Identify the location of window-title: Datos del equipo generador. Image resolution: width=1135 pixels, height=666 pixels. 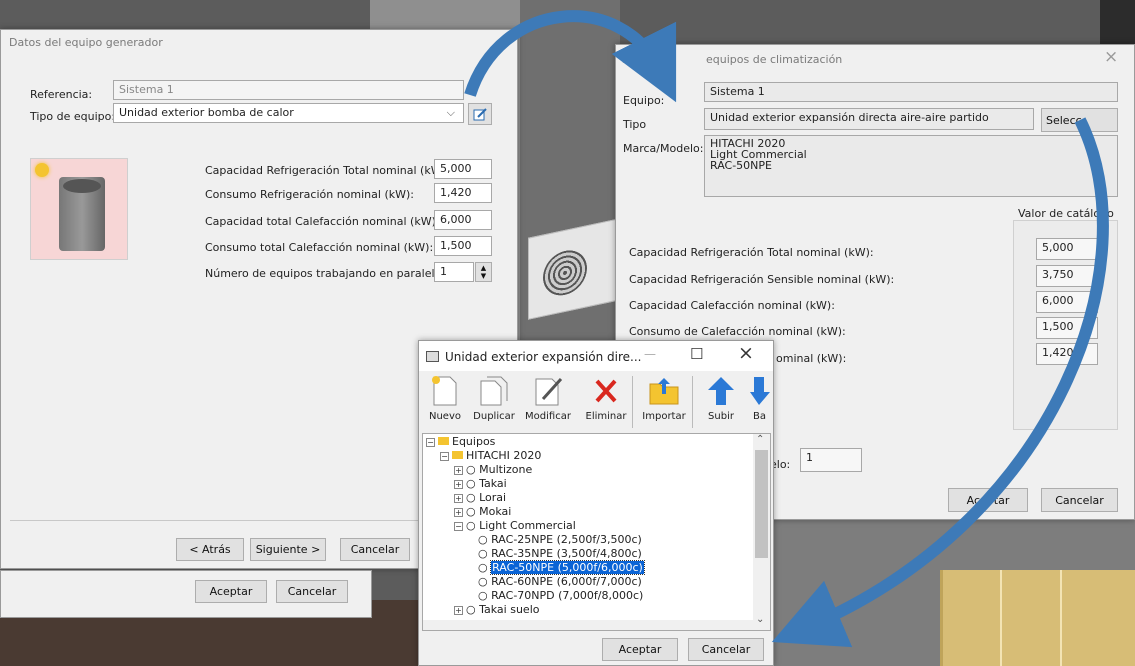
(86, 42).